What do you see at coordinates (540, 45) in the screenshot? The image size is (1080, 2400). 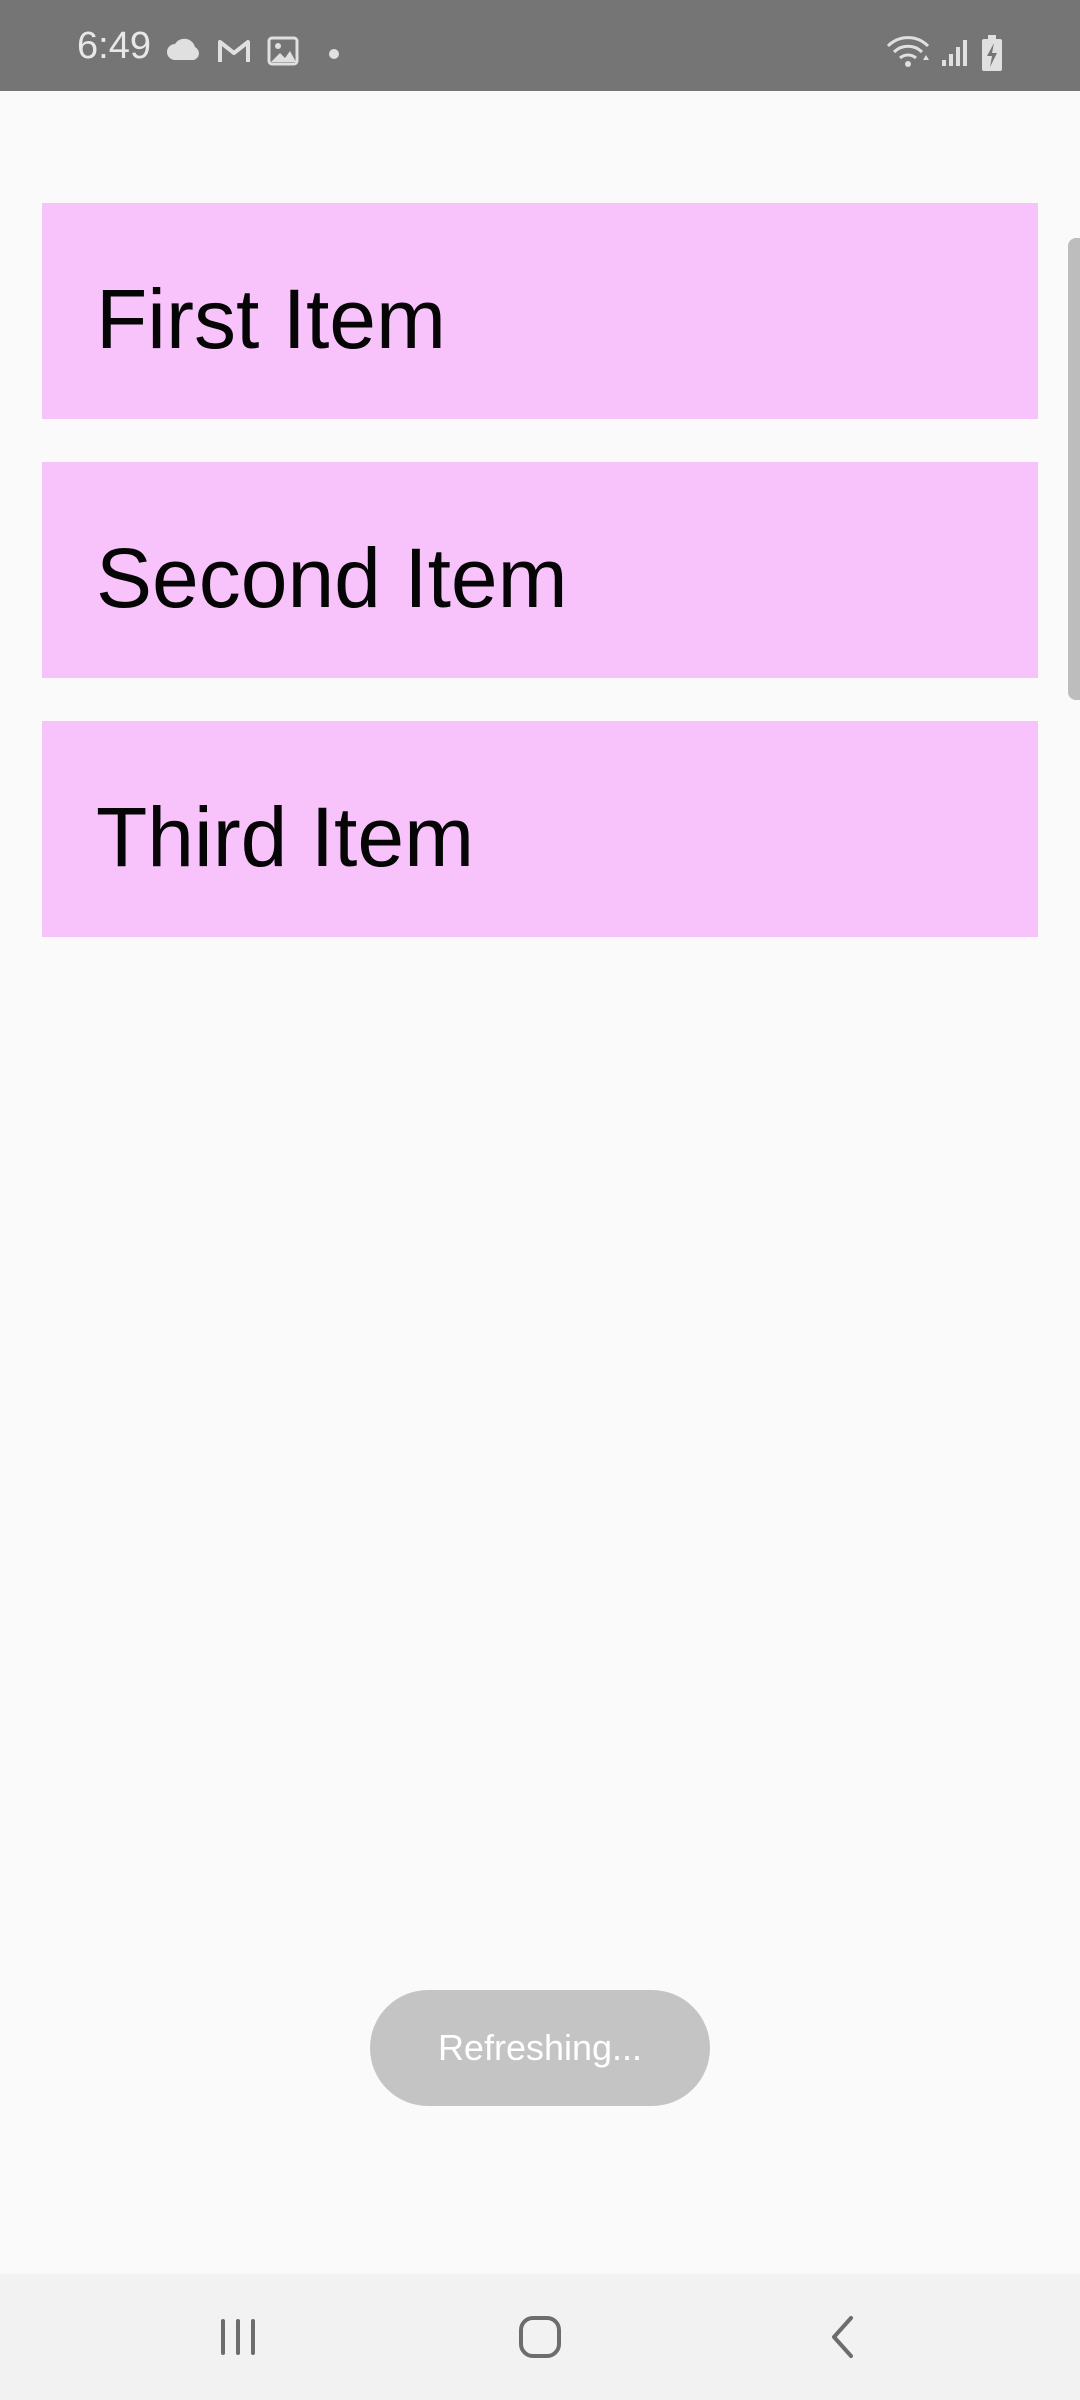 I see `status-bar: 6:49` at bounding box center [540, 45].